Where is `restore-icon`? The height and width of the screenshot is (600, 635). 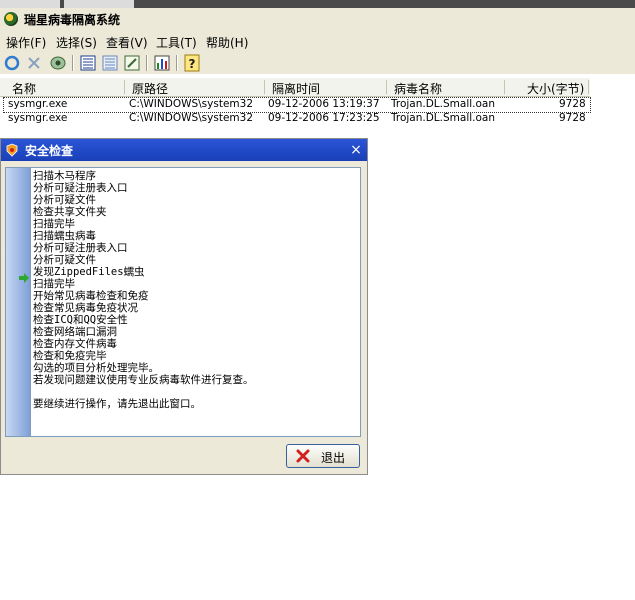
restore-icon is located at coordinates (58, 63).